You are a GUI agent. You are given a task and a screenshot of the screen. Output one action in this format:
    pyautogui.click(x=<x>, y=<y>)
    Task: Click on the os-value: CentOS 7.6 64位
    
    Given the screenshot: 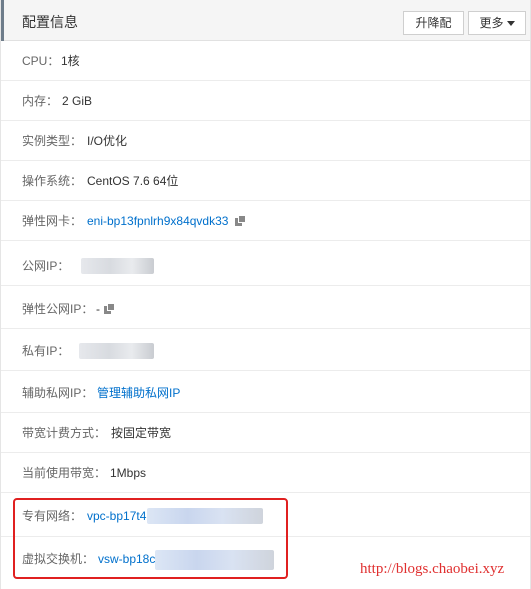 What is the action you would take?
    pyautogui.click(x=133, y=181)
    